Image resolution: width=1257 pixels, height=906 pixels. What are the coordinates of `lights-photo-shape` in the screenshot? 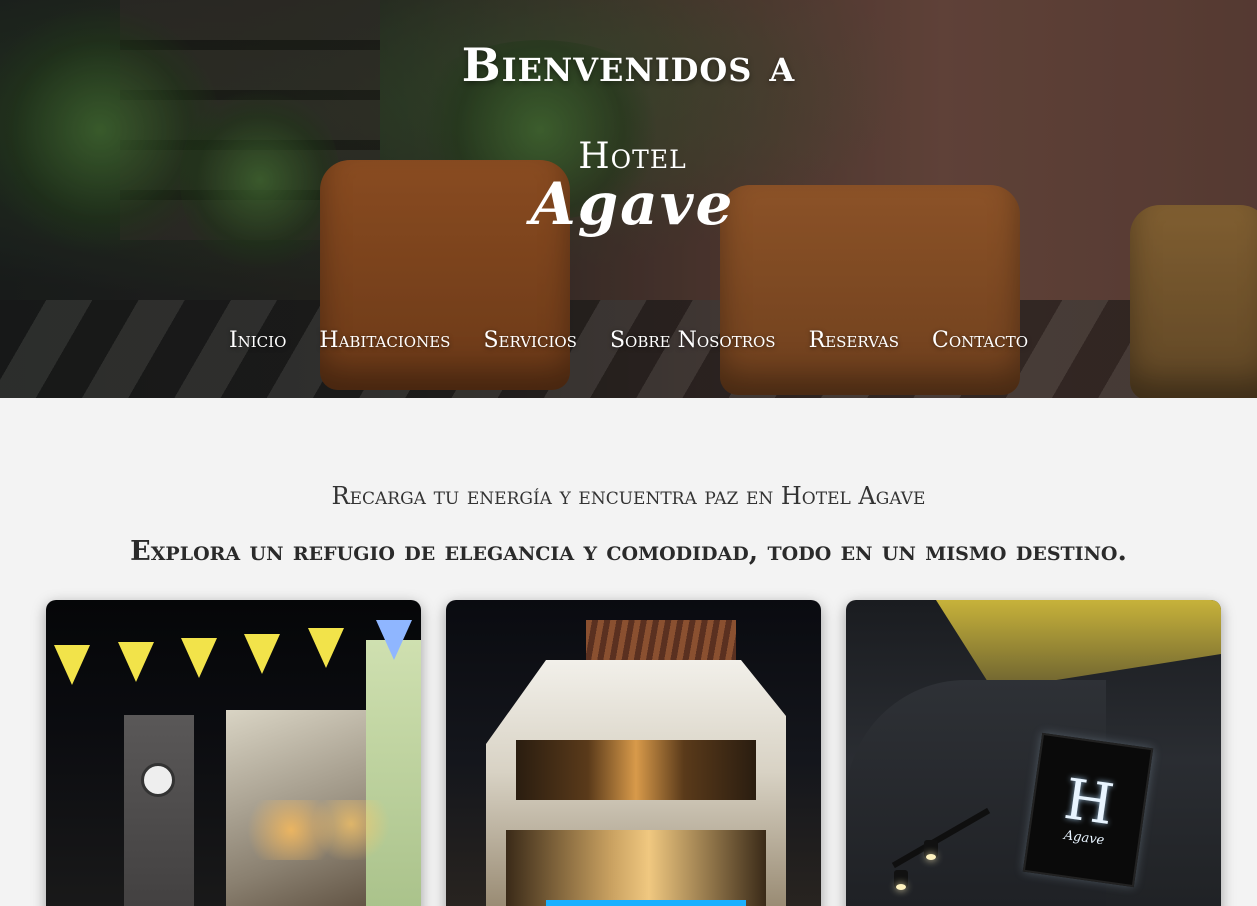 It's located at (321, 830).